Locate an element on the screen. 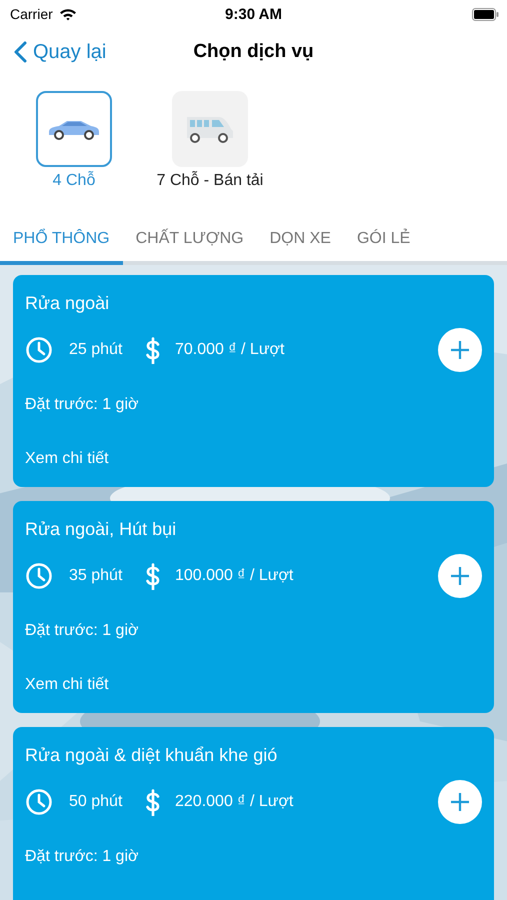 The image size is (507, 900). price-text: 70.000 ₫ / Lượt is located at coordinates (229, 350).